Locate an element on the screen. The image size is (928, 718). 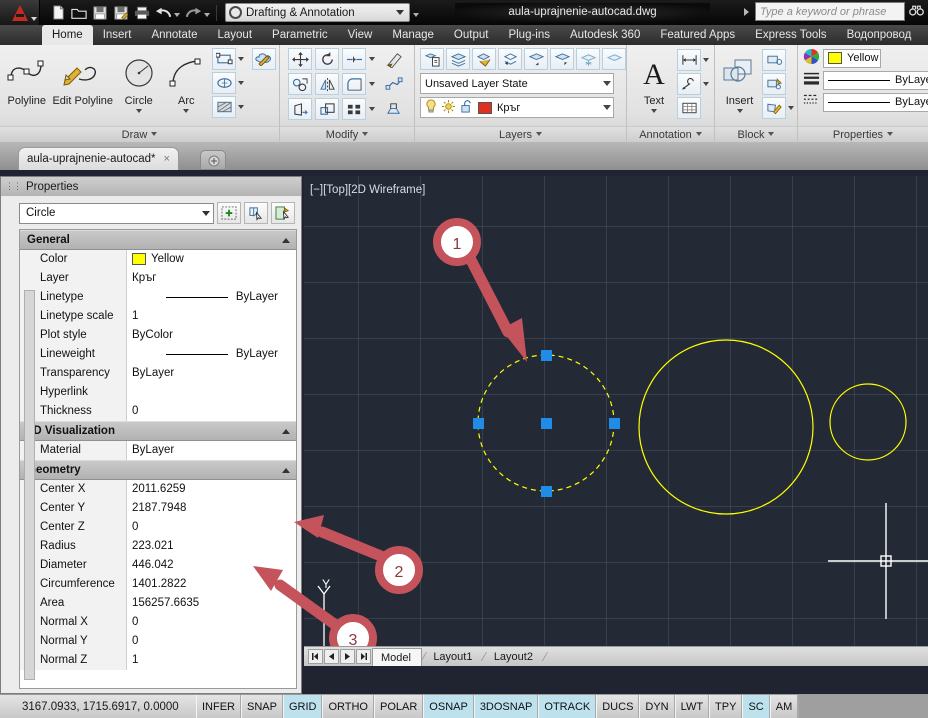
new-file-icon is located at coordinates (58, 13).